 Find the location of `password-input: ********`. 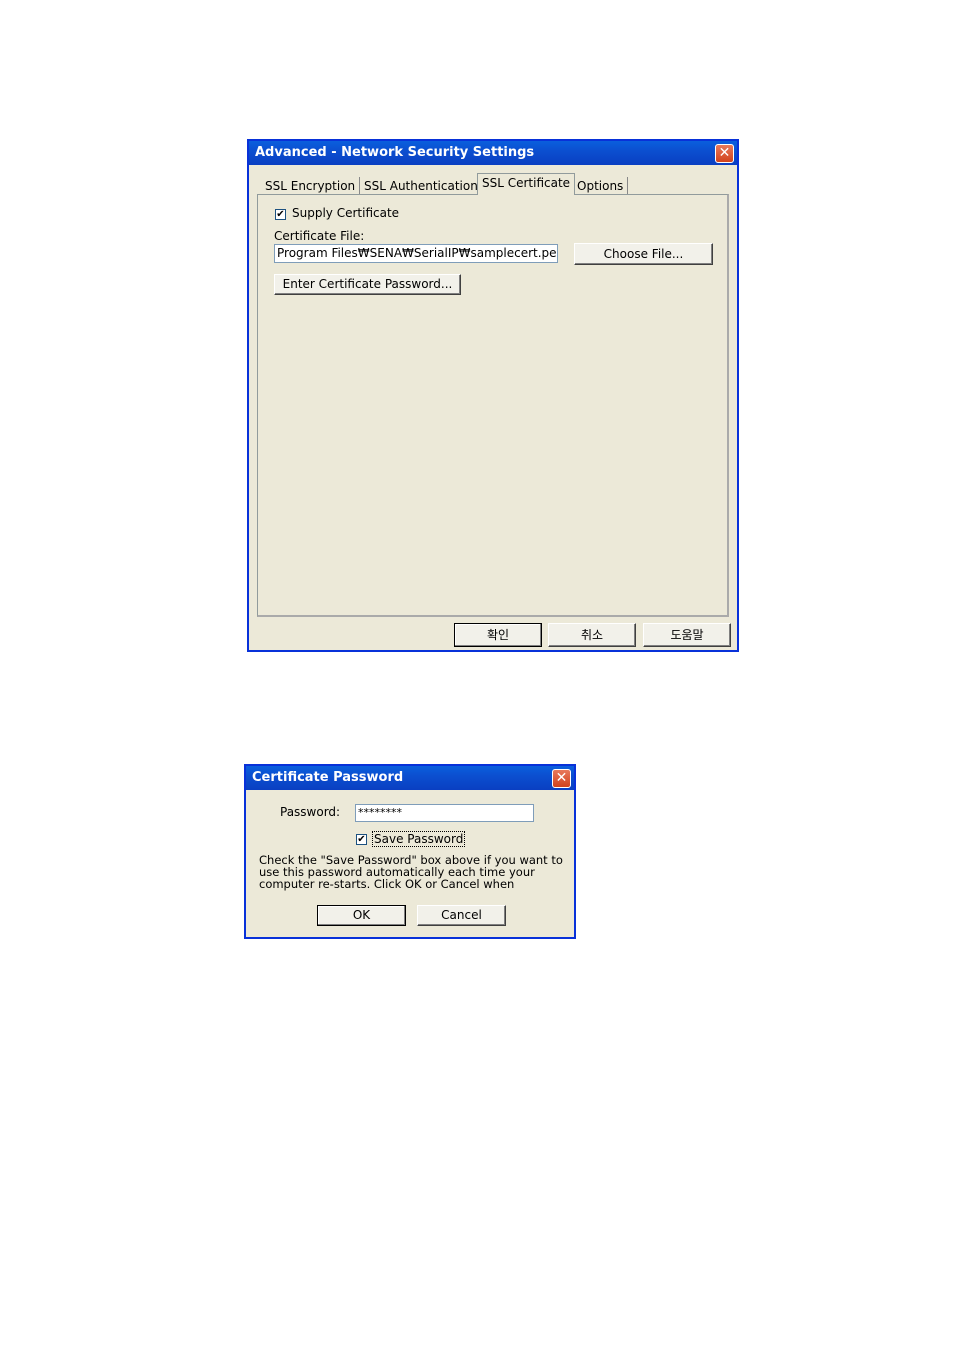

password-input: ******** is located at coordinates (444, 813).